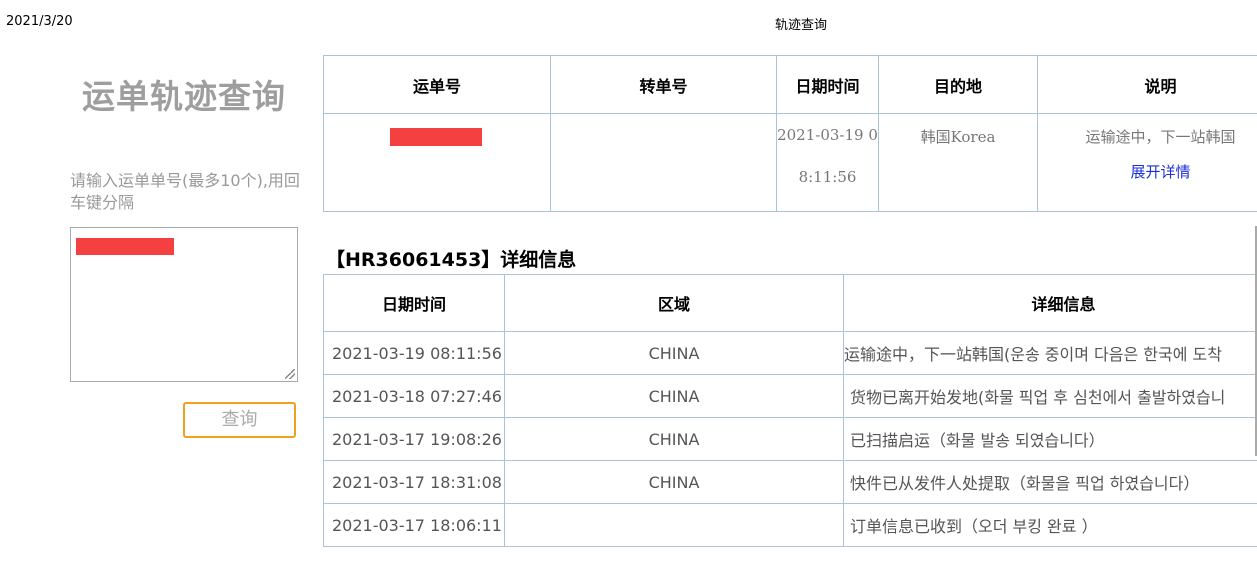 Image resolution: width=1257 pixels, height=585 pixels. I want to click on detail-header-row: 日期时间 区域 详细信息, so click(790, 303).